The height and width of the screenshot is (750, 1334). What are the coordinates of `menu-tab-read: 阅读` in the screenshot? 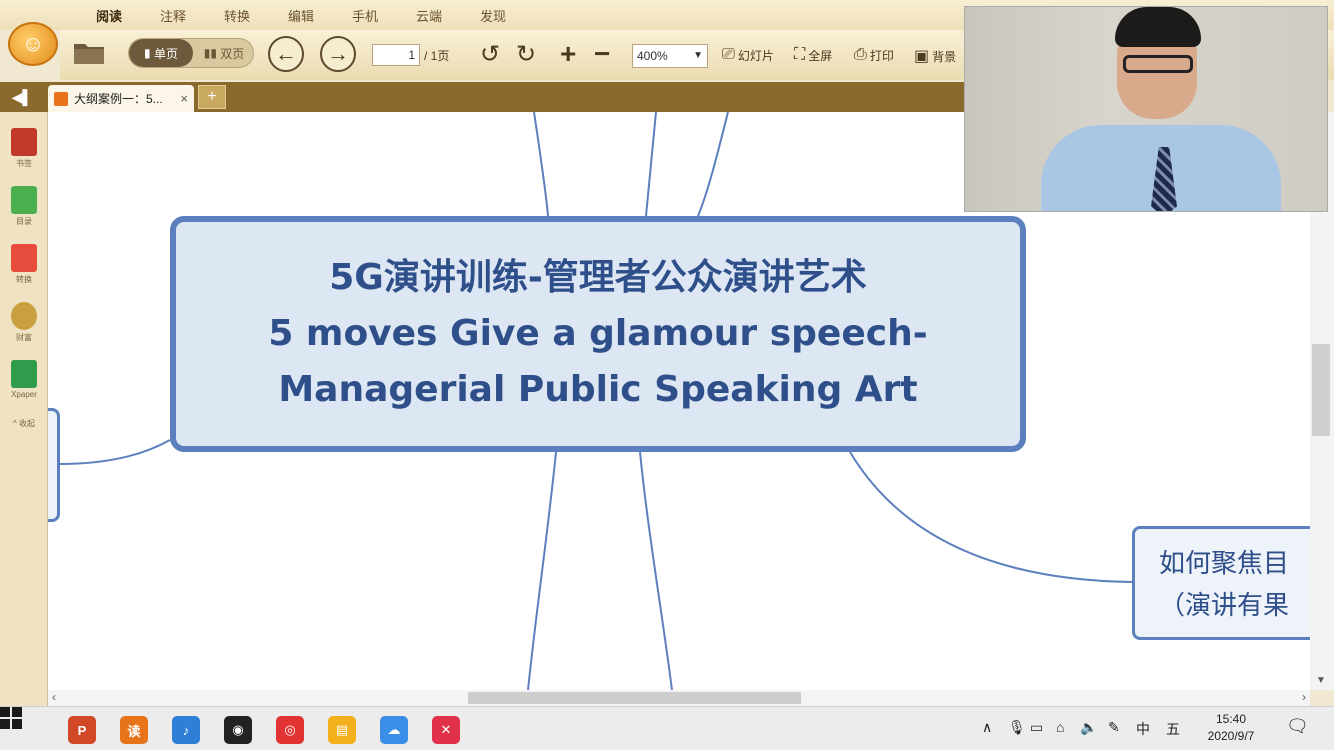 It's located at (109, 15).